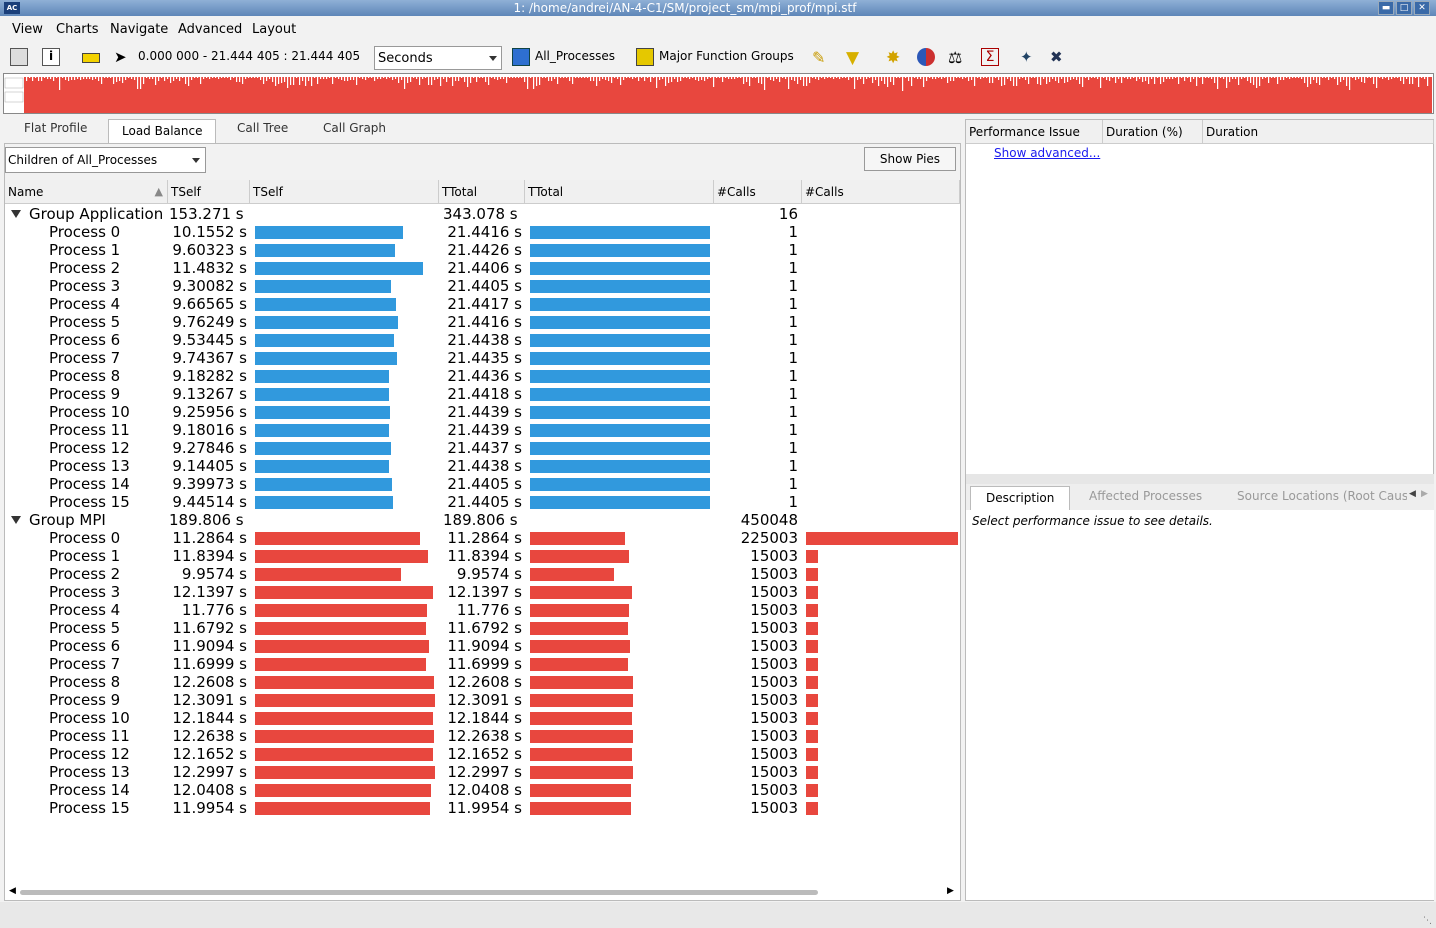 This screenshot has height=928, width=1436. I want to click on process-row: Process 4 11.776 s 11.776 s 15003, so click(482, 610).